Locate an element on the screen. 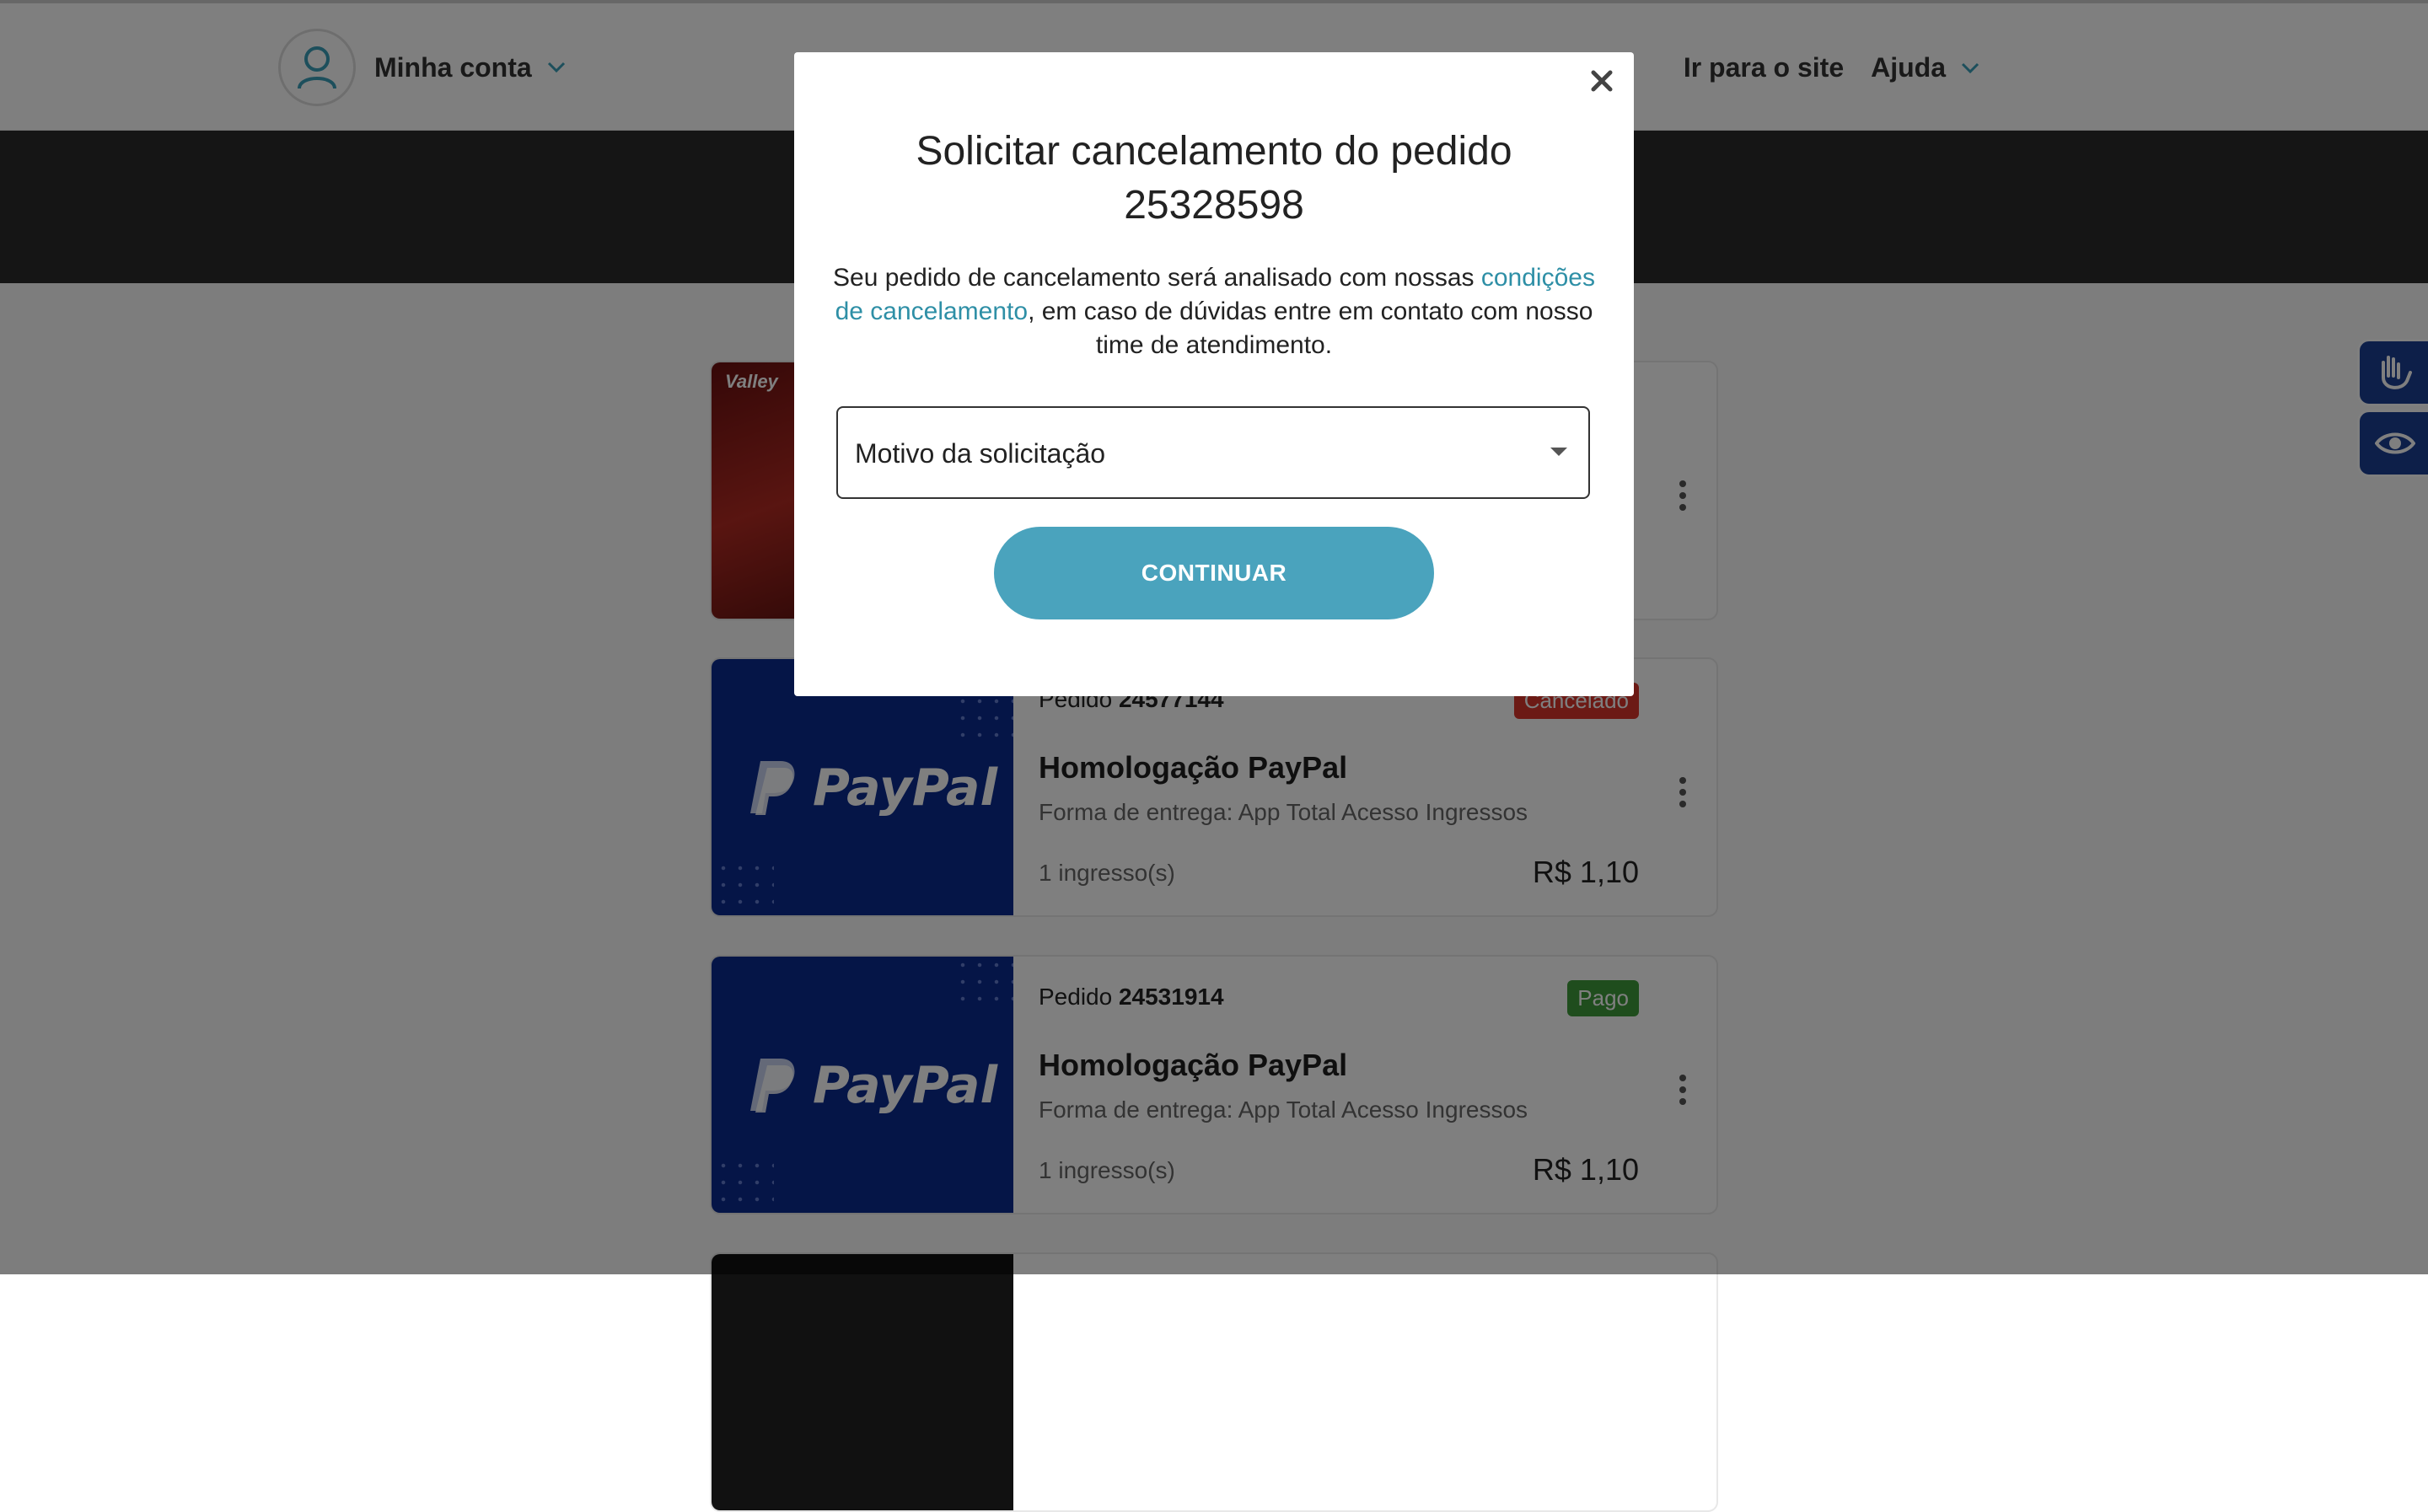 The height and width of the screenshot is (1512, 2428). continue-button: CONTINUAR is located at coordinates (1214, 573).